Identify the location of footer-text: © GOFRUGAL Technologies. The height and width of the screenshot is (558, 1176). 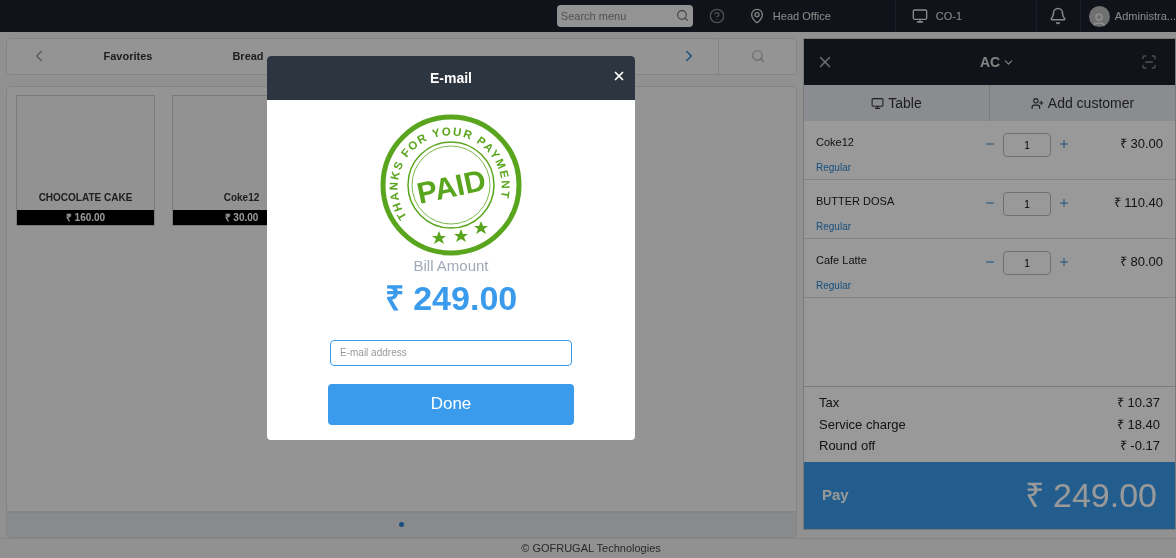
(591, 549).